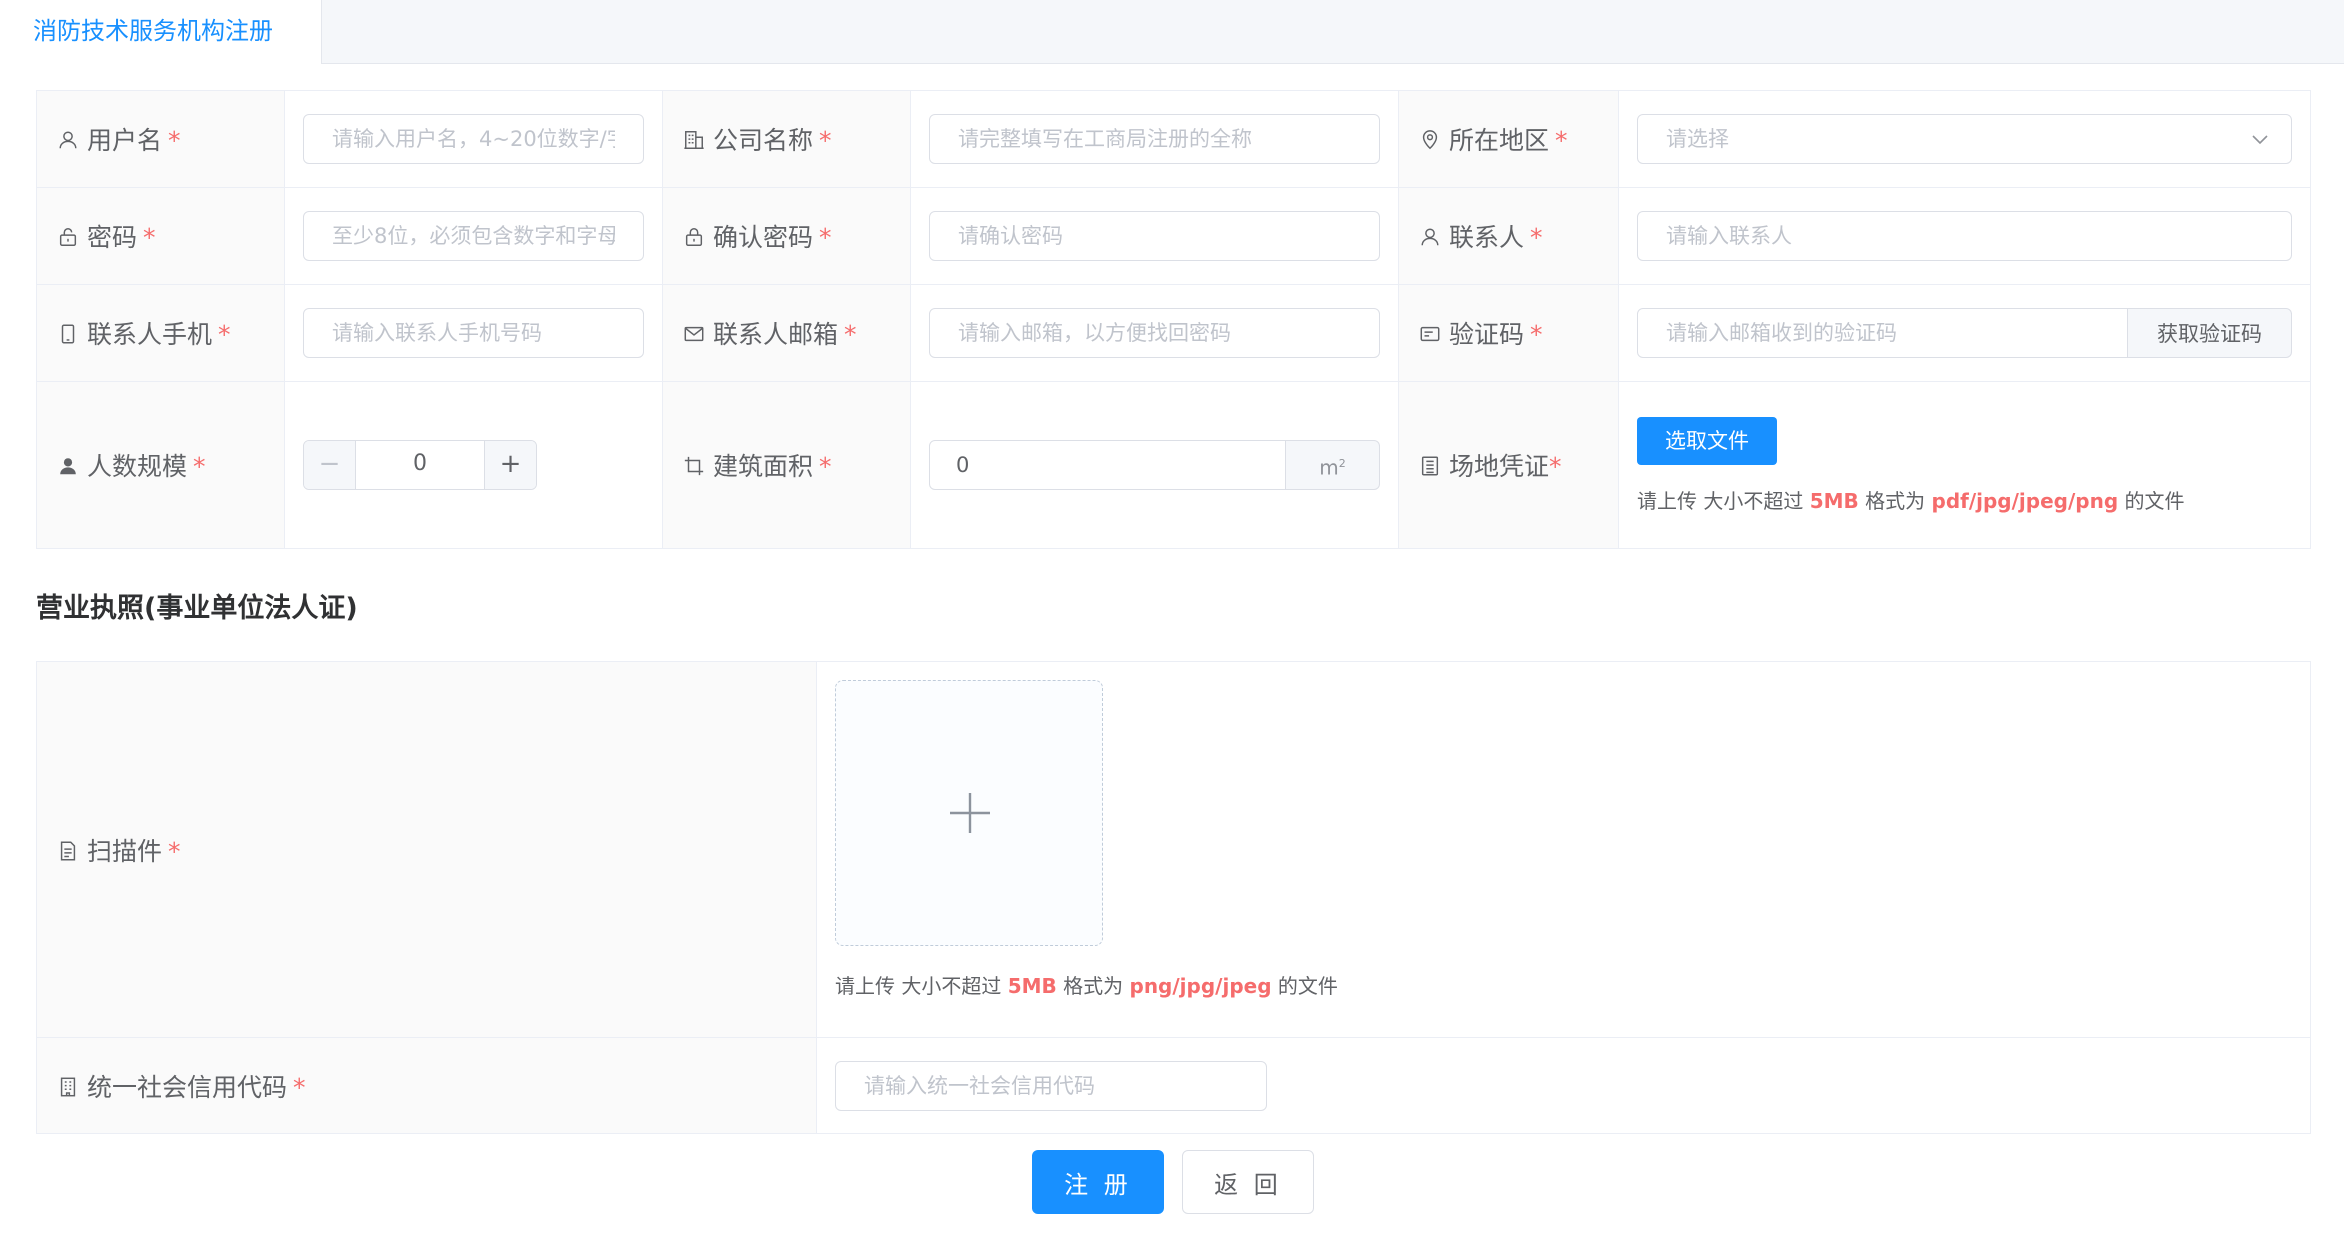  What do you see at coordinates (1508, 139) in the screenshot?
I see `region-label: 所在地区 *` at bounding box center [1508, 139].